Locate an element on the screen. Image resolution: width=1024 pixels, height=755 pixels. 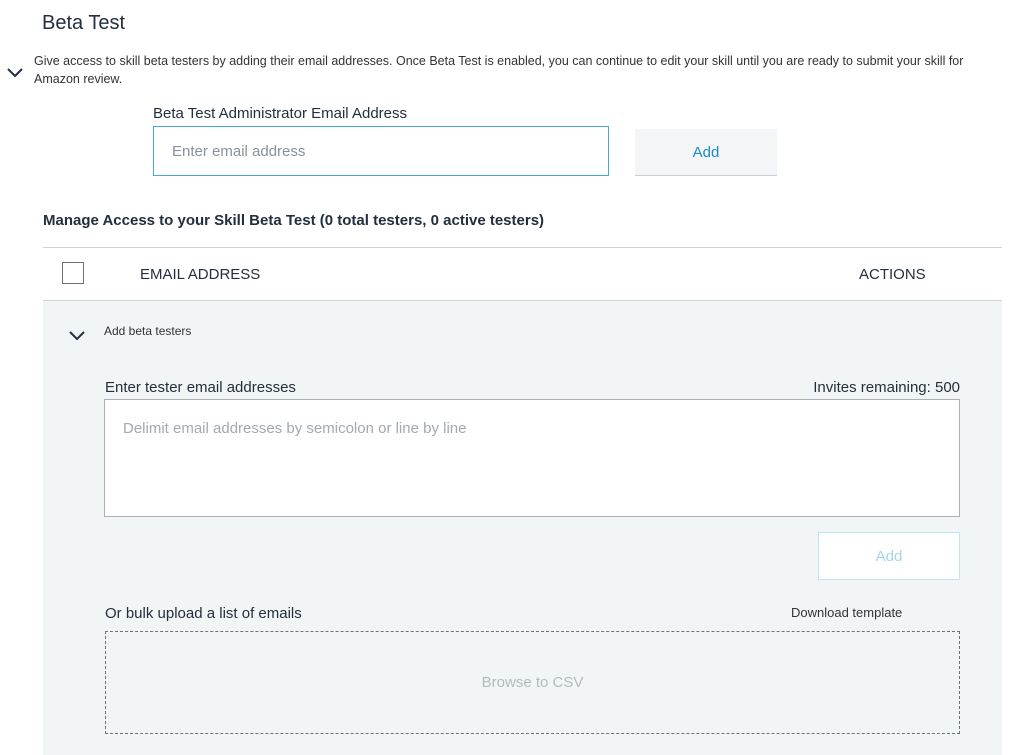
browse-csv-label: Browse to CSV is located at coordinates (532, 682).